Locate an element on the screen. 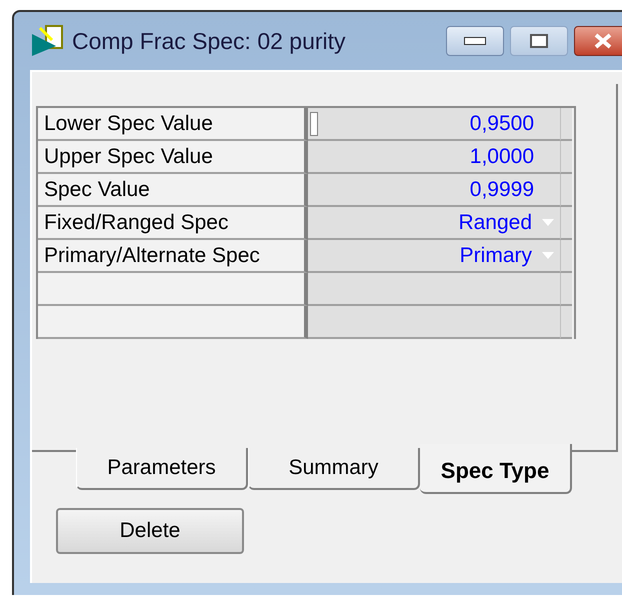 Image resolution: width=622 pixels, height=603 pixels. window-title: Comp Frac Spec: 02 purity is located at coordinates (209, 41).